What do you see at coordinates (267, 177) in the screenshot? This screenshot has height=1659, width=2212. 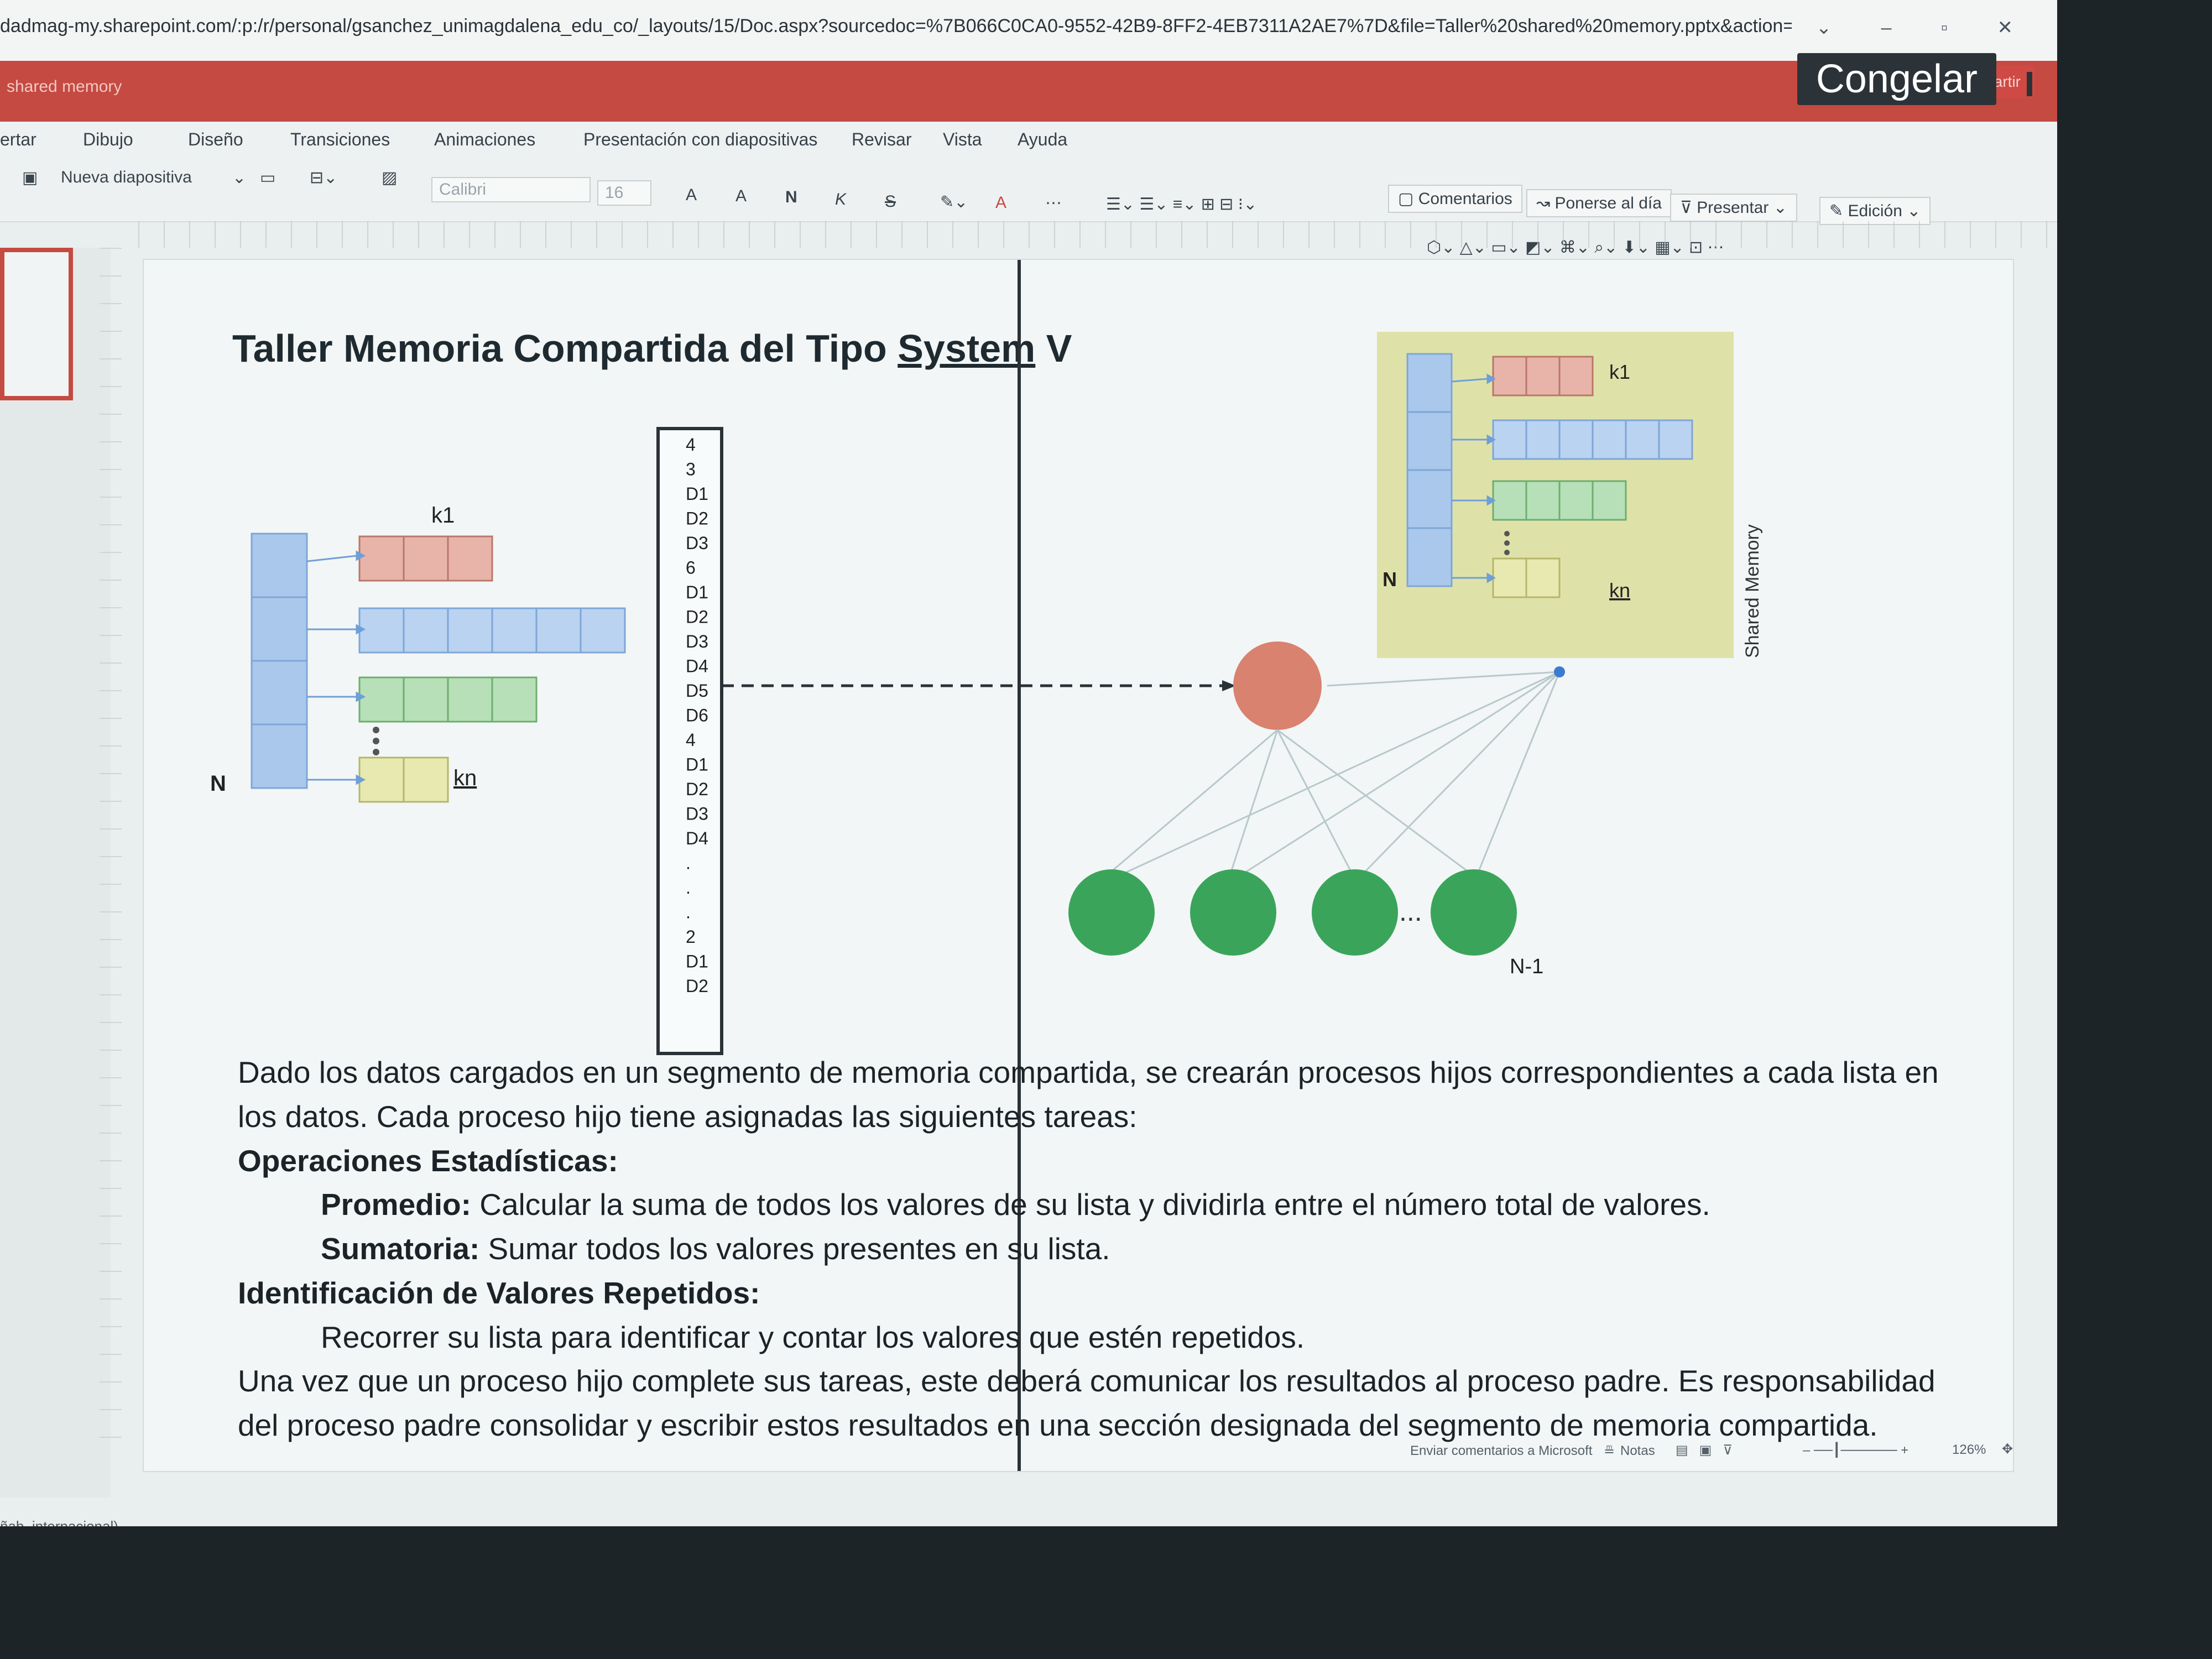 I see `layout-icon: ▭` at bounding box center [267, 177].